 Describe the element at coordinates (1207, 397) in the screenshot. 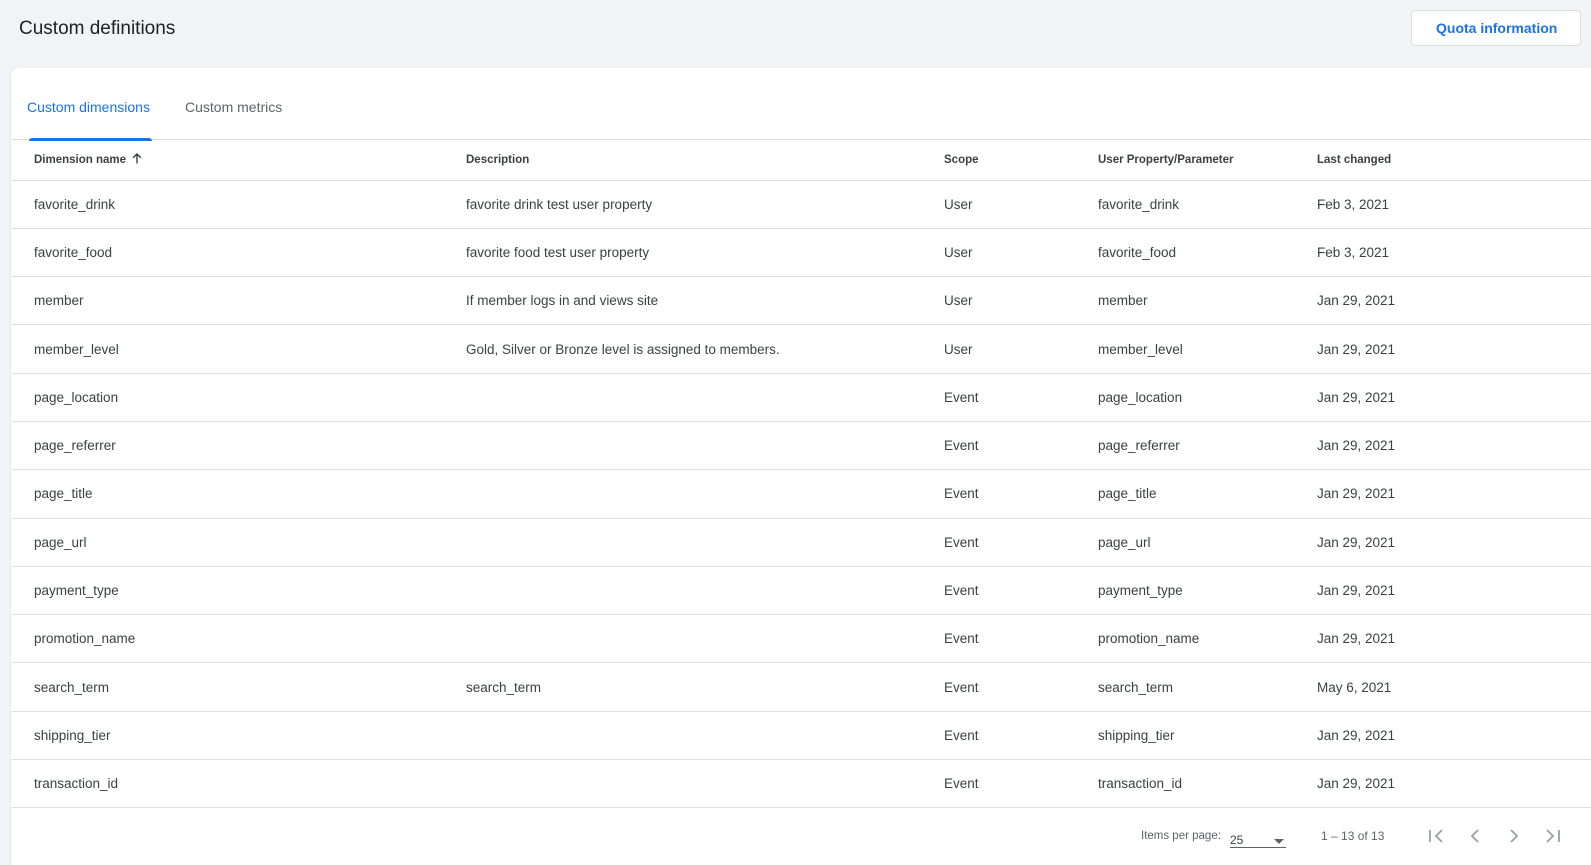

I see `user-property-cell: page_location` at that location.